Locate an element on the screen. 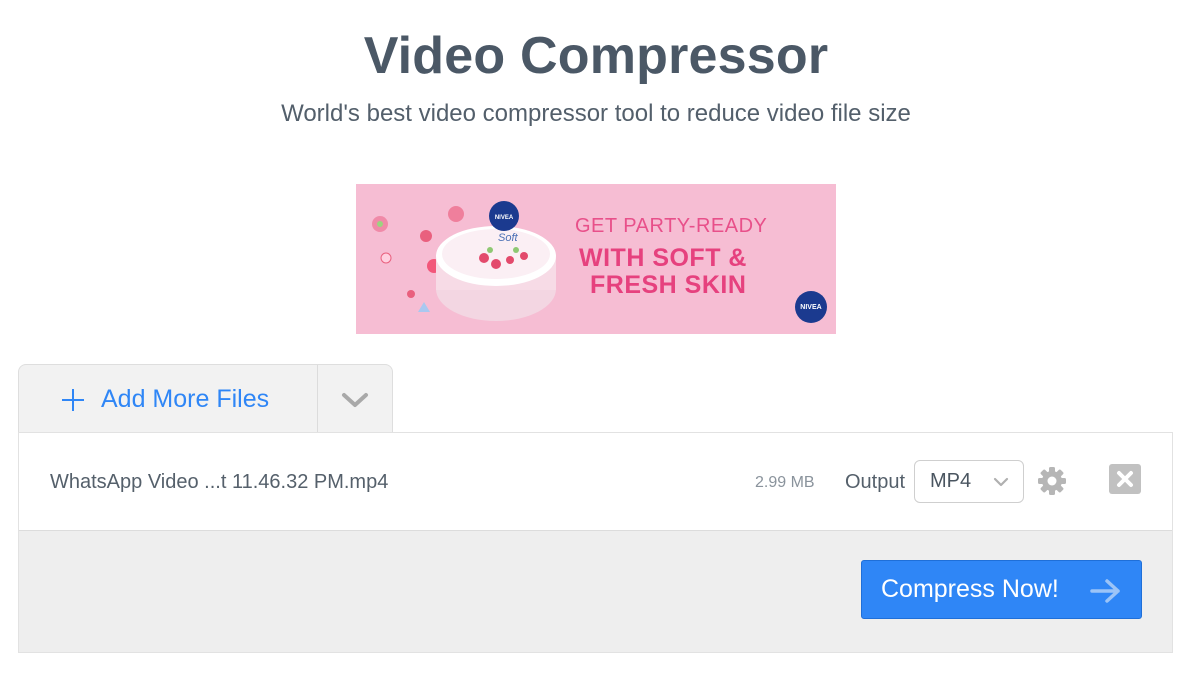 The image size is (1192, 675). compress-now-button: Compress Now! is located at coordinates (1001, 589).